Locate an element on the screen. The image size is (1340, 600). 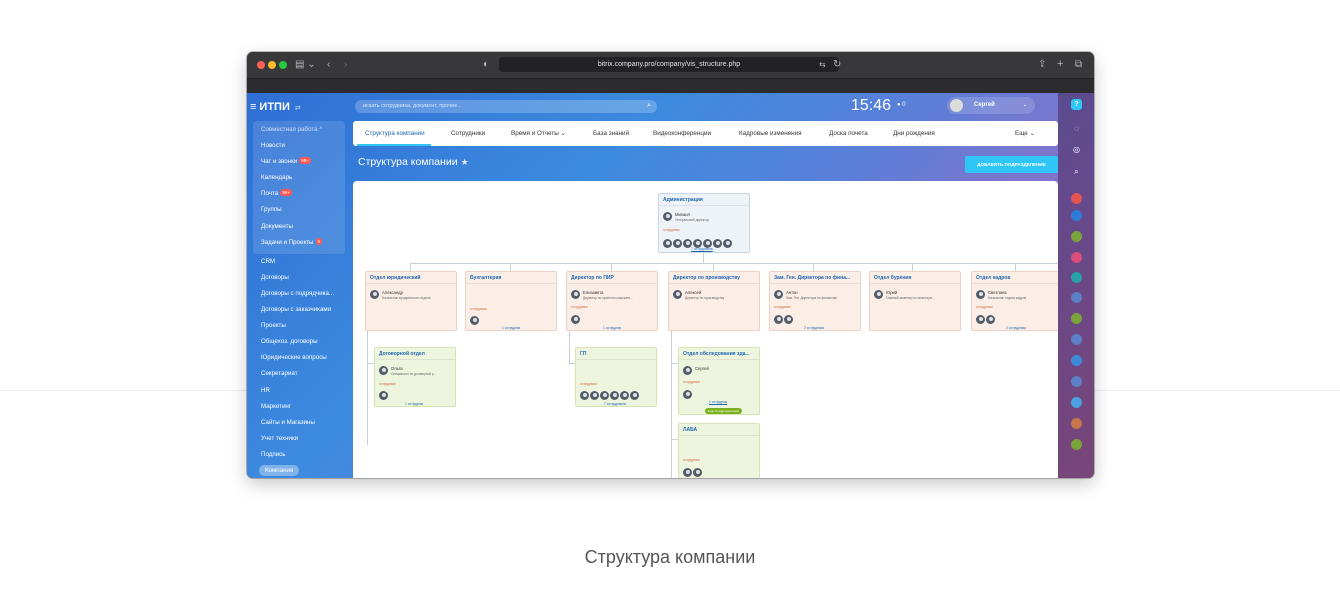
translate-icon: ⇆ is located at coordinates (822, 65).